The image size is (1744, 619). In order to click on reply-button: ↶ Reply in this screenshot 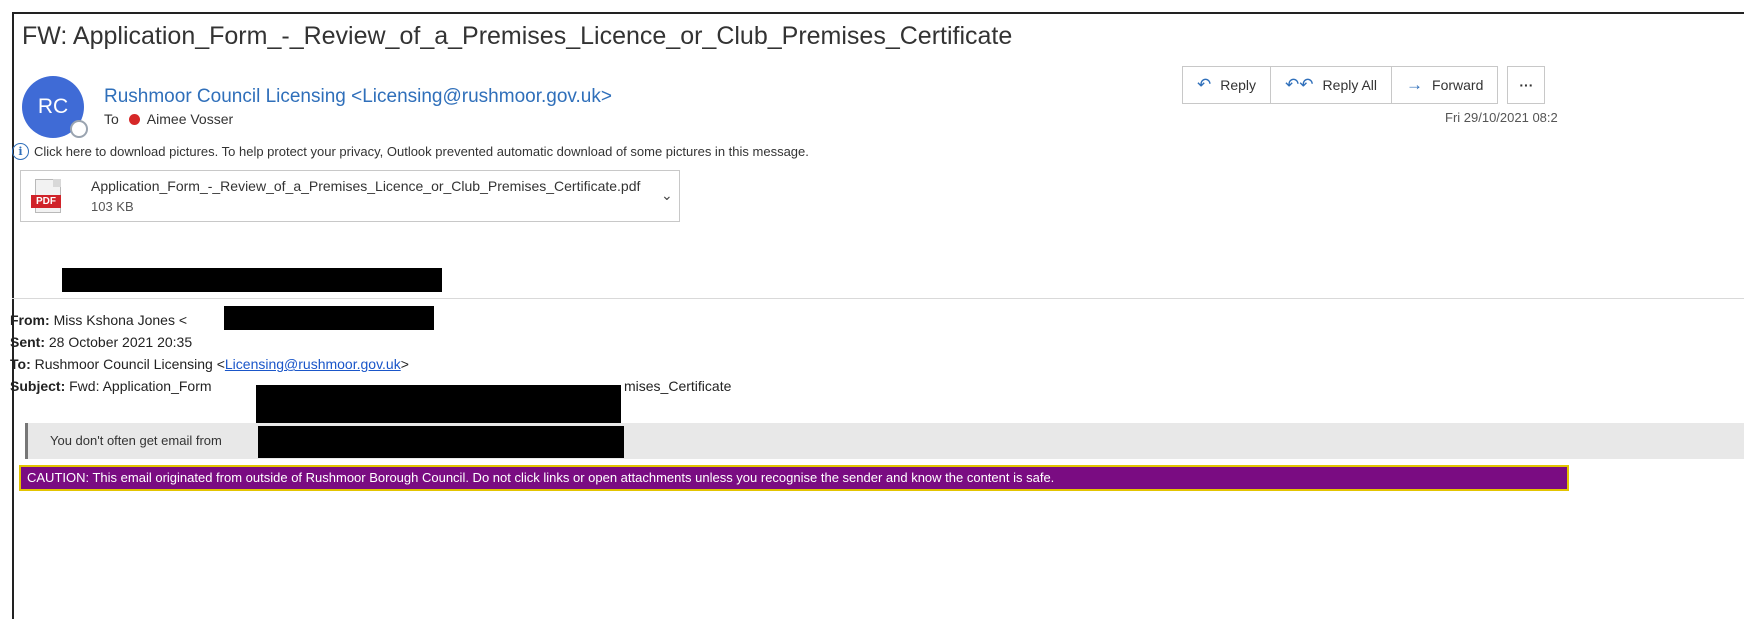, I will do `click(1227, 85)`.